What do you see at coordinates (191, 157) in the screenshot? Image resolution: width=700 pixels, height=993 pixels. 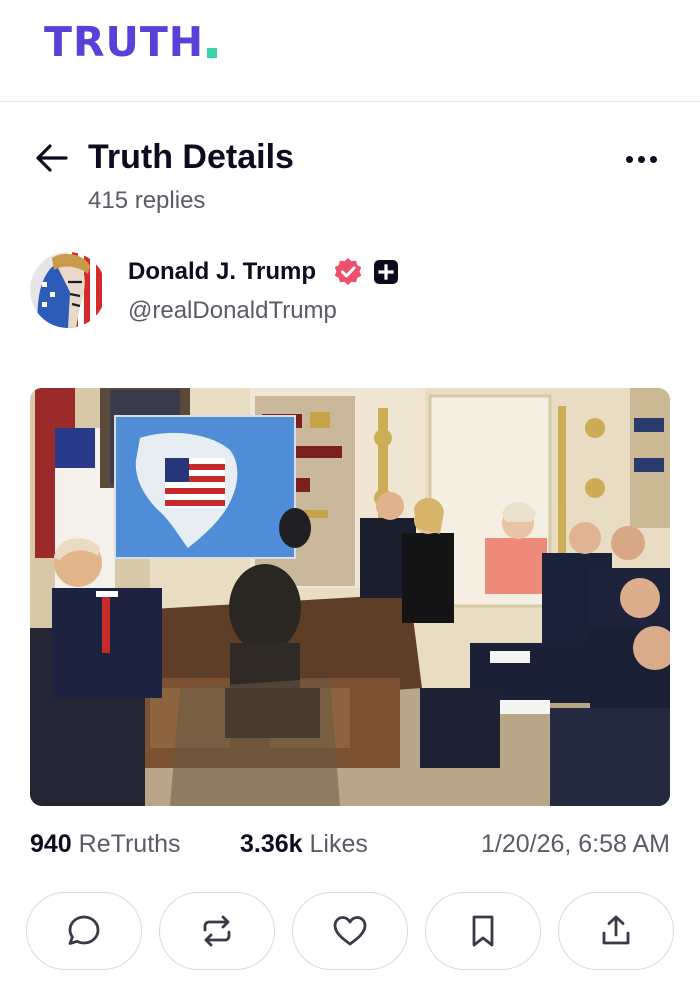 I see `page-title: Truth Details` at bounding box center [191, 157].